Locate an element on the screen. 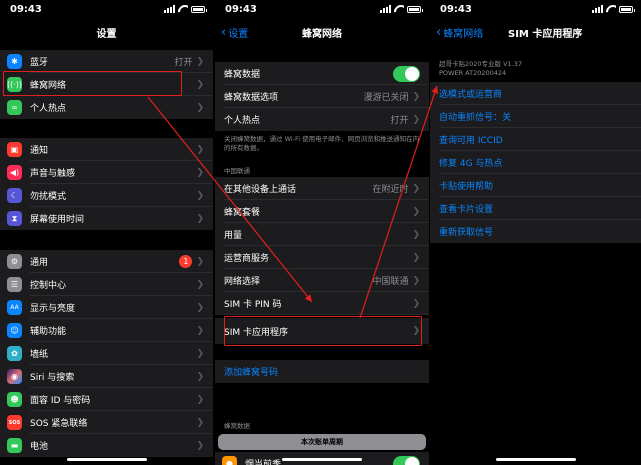 The height and width of the screenshot is (465, 641). sim-item-reacquire-signal: 重新获取信号 is located at coordinates (535, 231).